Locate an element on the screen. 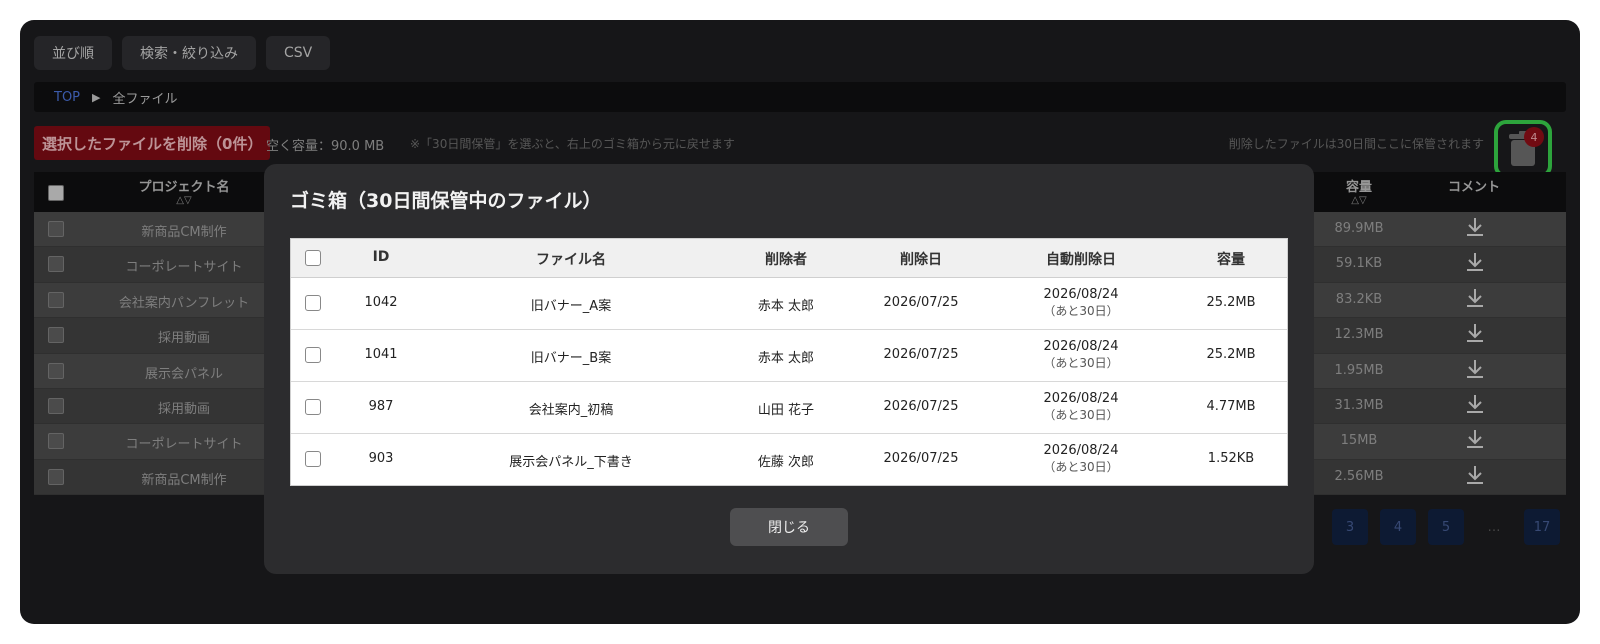 The height and width of the screenshot is (644, 1600). row-id: 987 is located at coordinates (381, 406).